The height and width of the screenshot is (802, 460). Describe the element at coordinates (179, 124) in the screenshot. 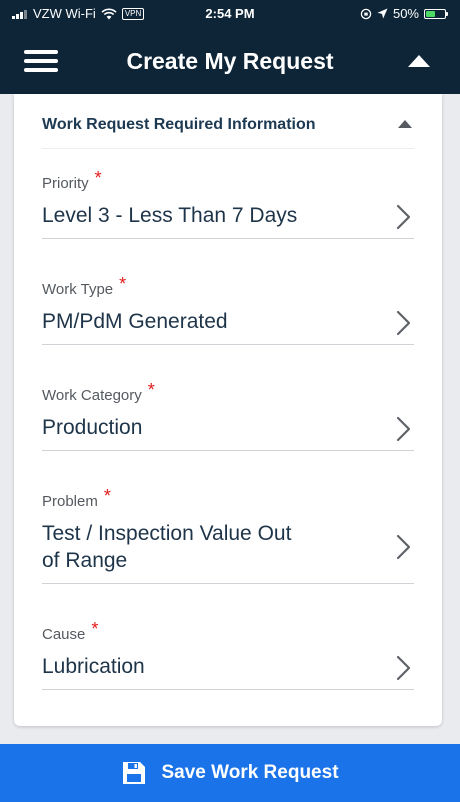

I see `section-title: Work Request Required Information` at that location.